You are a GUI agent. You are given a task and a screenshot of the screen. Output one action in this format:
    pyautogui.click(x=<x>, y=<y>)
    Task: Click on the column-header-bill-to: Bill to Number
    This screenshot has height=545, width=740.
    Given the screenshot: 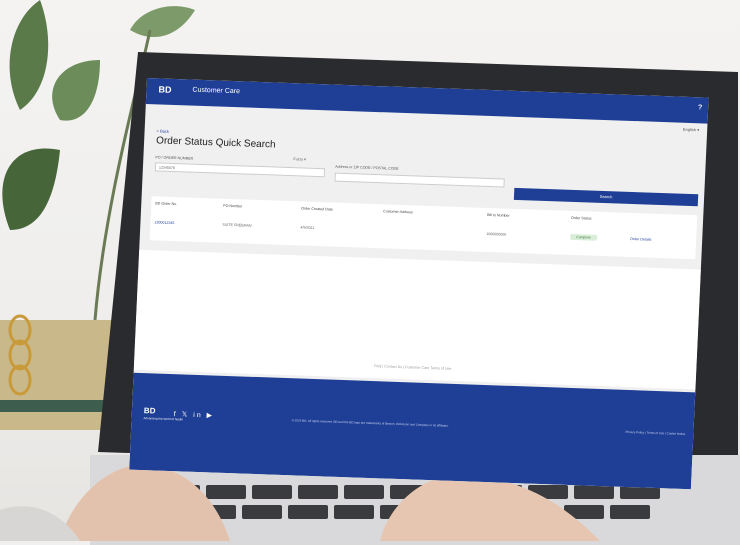 What is the action you would take?
    pyautogui.click(x=498, y=215)
    